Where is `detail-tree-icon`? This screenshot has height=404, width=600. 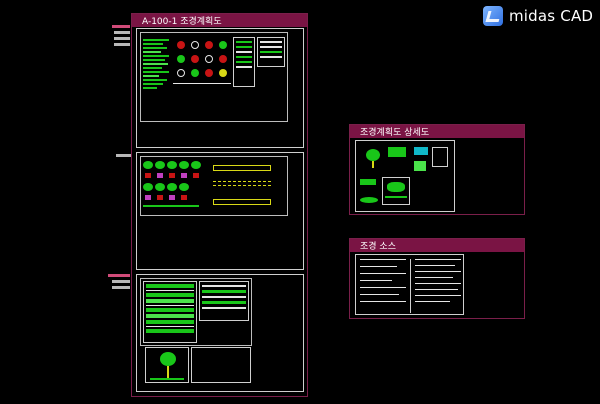
detail-tree-icon is located at coordinates (374, 158).